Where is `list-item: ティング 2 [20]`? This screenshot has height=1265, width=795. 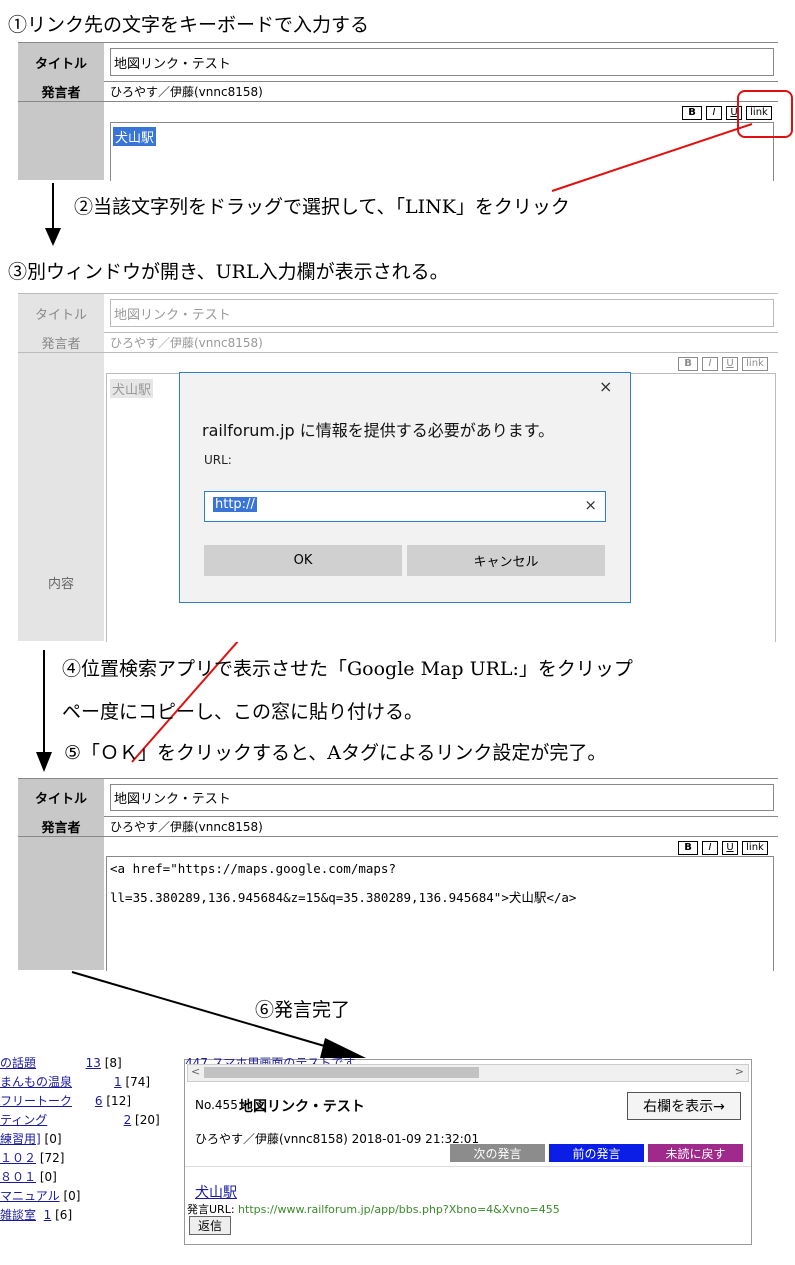
list-item: ティング 2 [20] is located at coordinates (80, 1119).